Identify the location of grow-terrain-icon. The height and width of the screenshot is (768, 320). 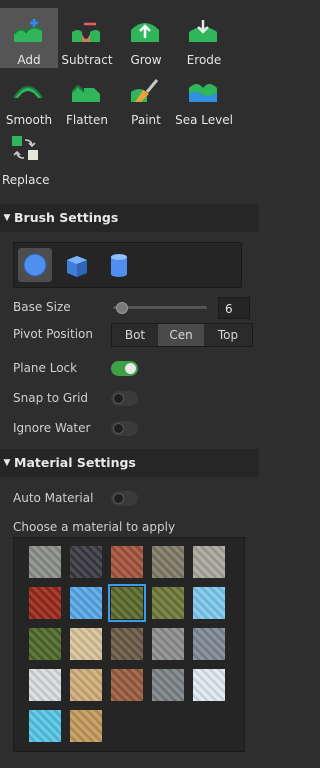
(145, 32).